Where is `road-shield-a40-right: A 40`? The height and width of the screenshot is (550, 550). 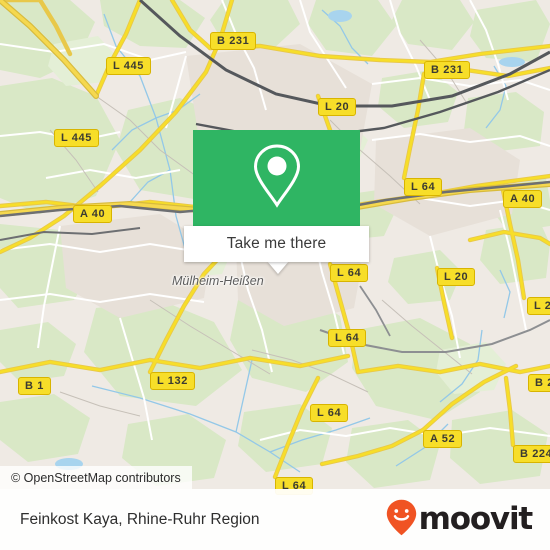
road-shield-a40-right: A 40 is located at coordinates (523, 199).